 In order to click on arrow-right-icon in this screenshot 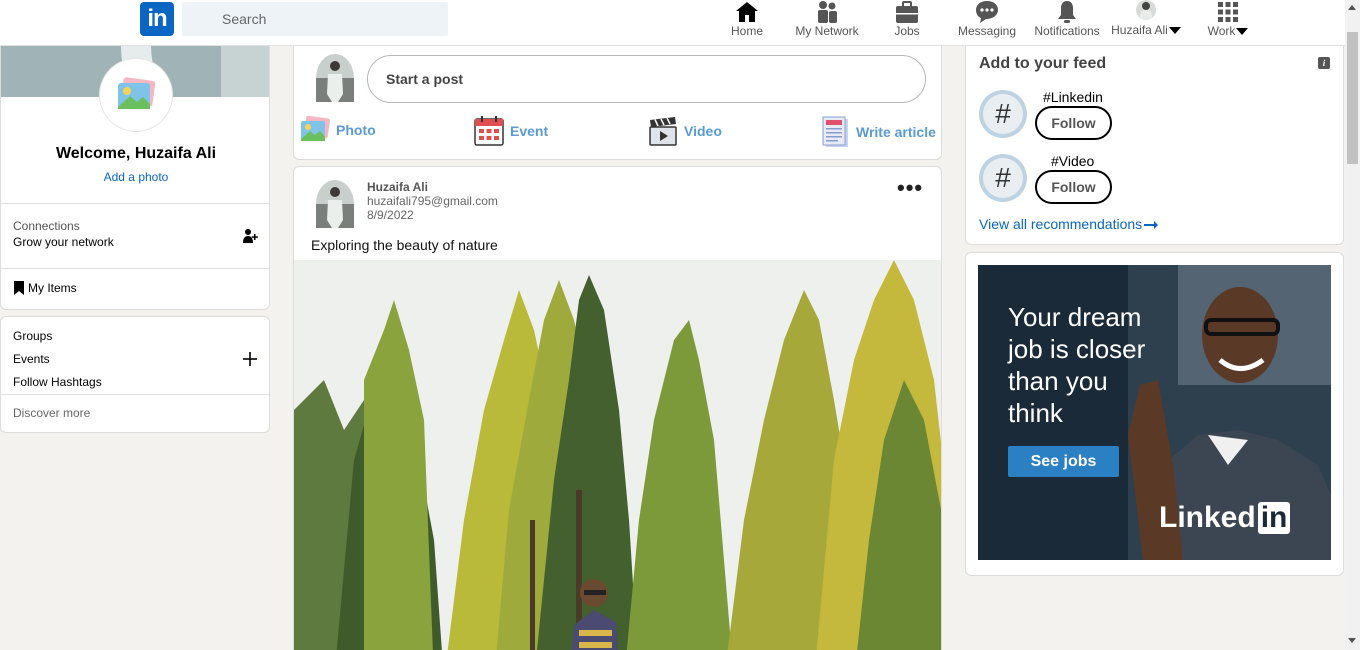, I will do `click(1151, 225)`.